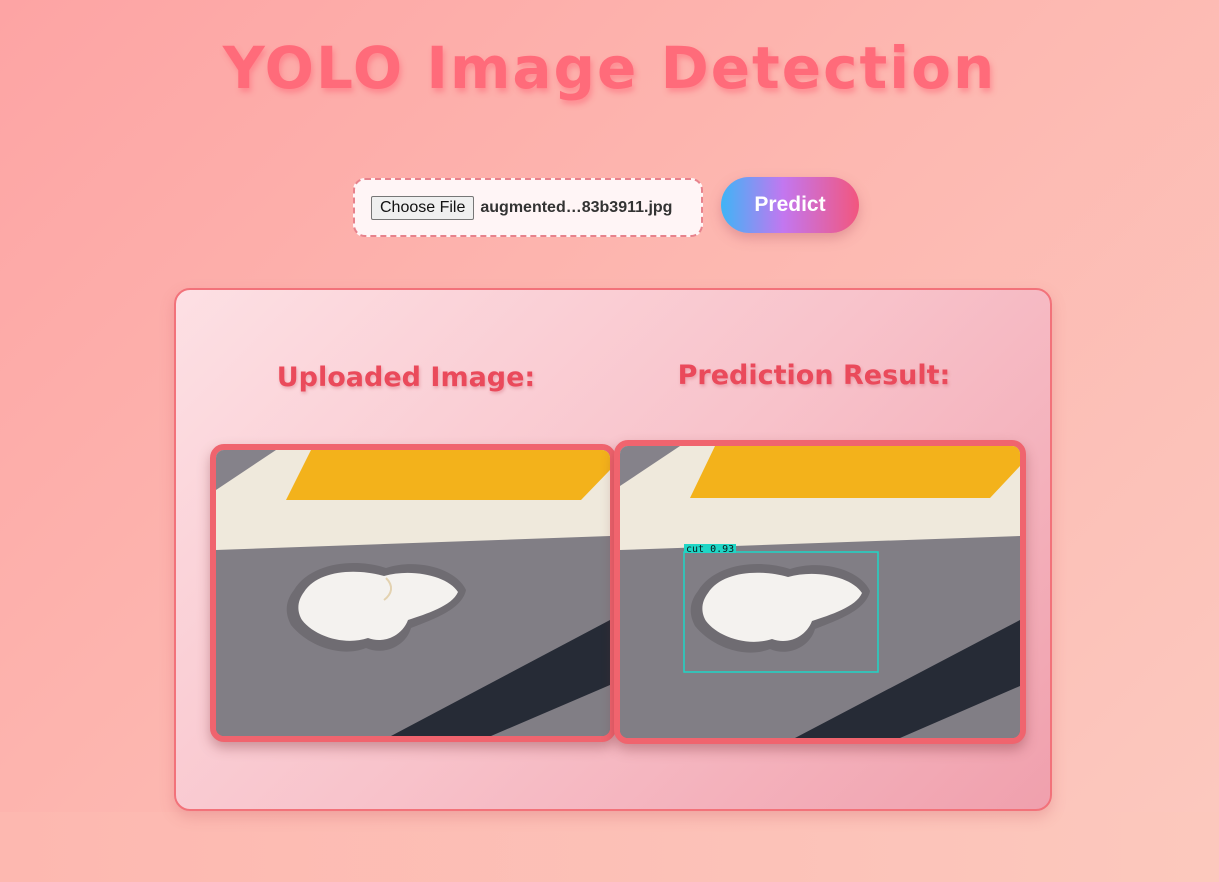 The height and width of the screenshot is (882, 1219). I want to click on choose-file-button: Choose File, so click(423, 207).